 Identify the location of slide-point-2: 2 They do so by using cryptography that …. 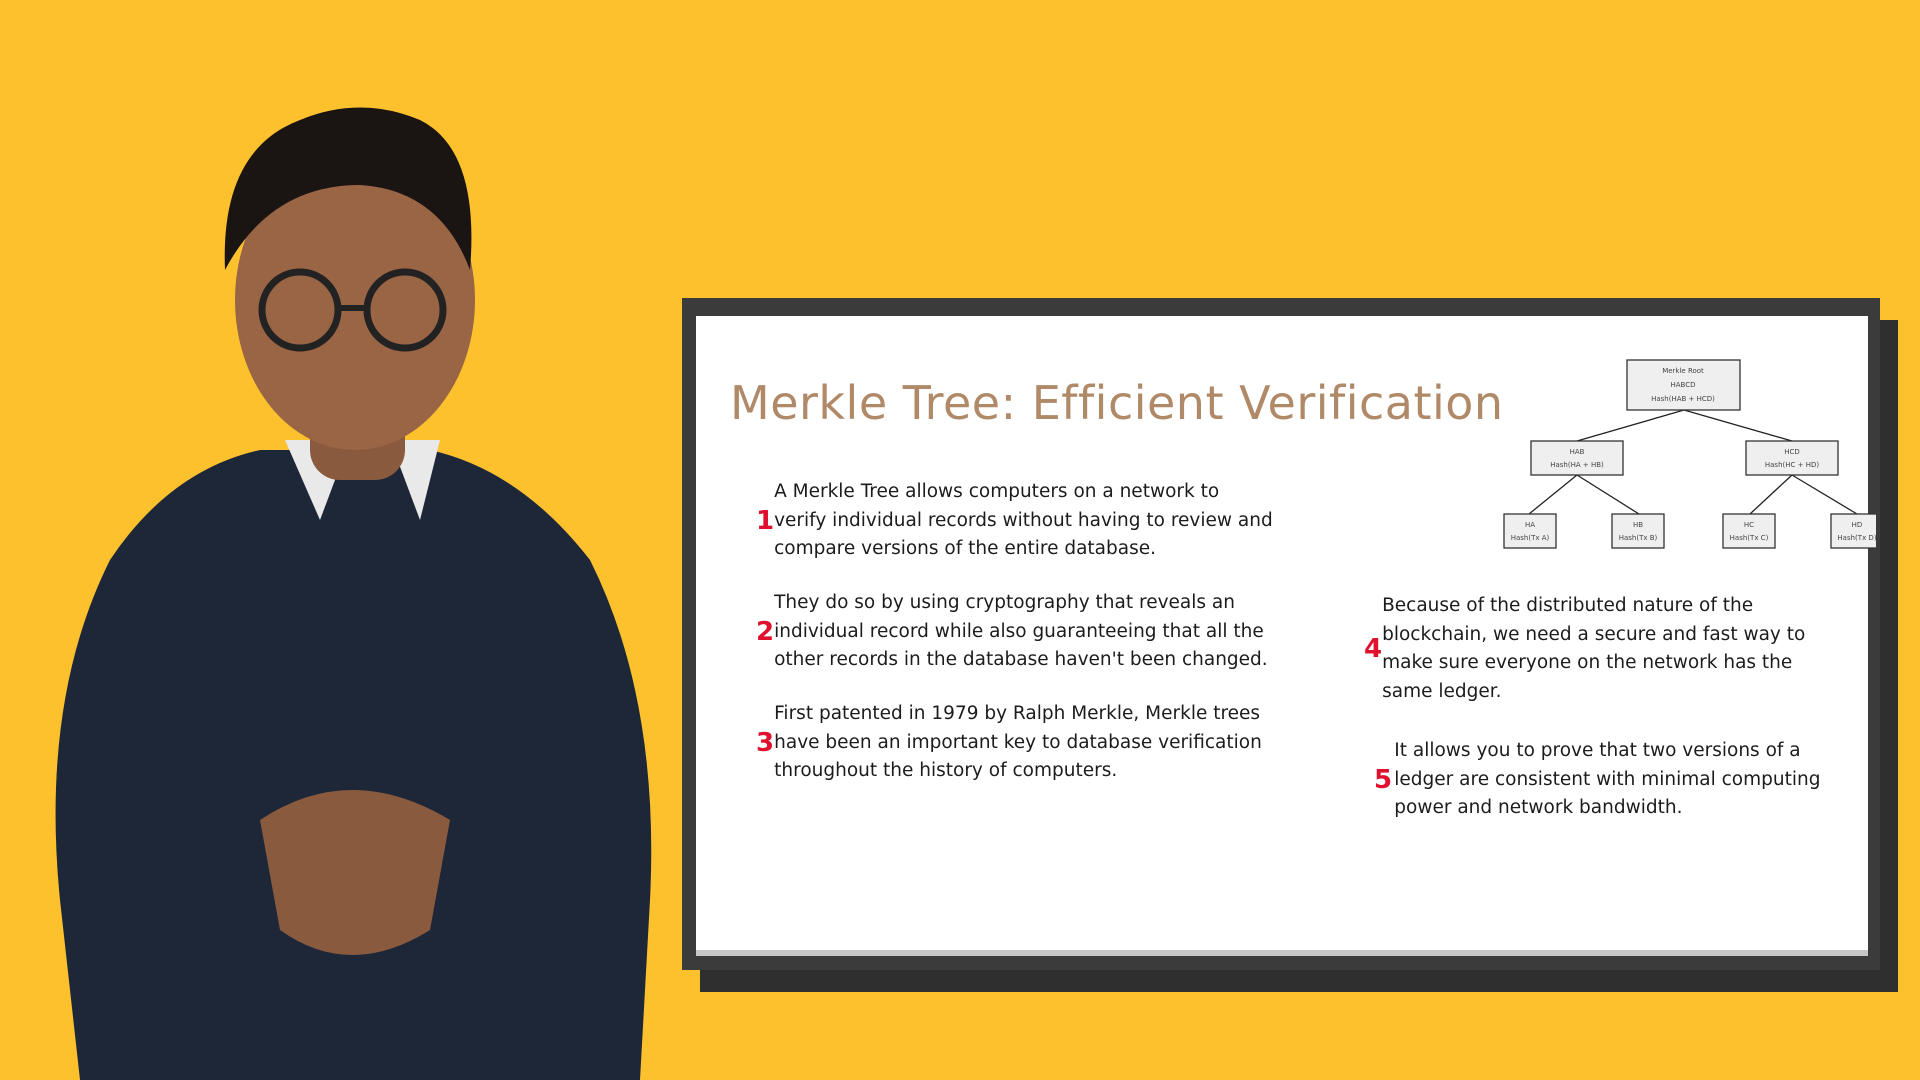
(1016, 632).